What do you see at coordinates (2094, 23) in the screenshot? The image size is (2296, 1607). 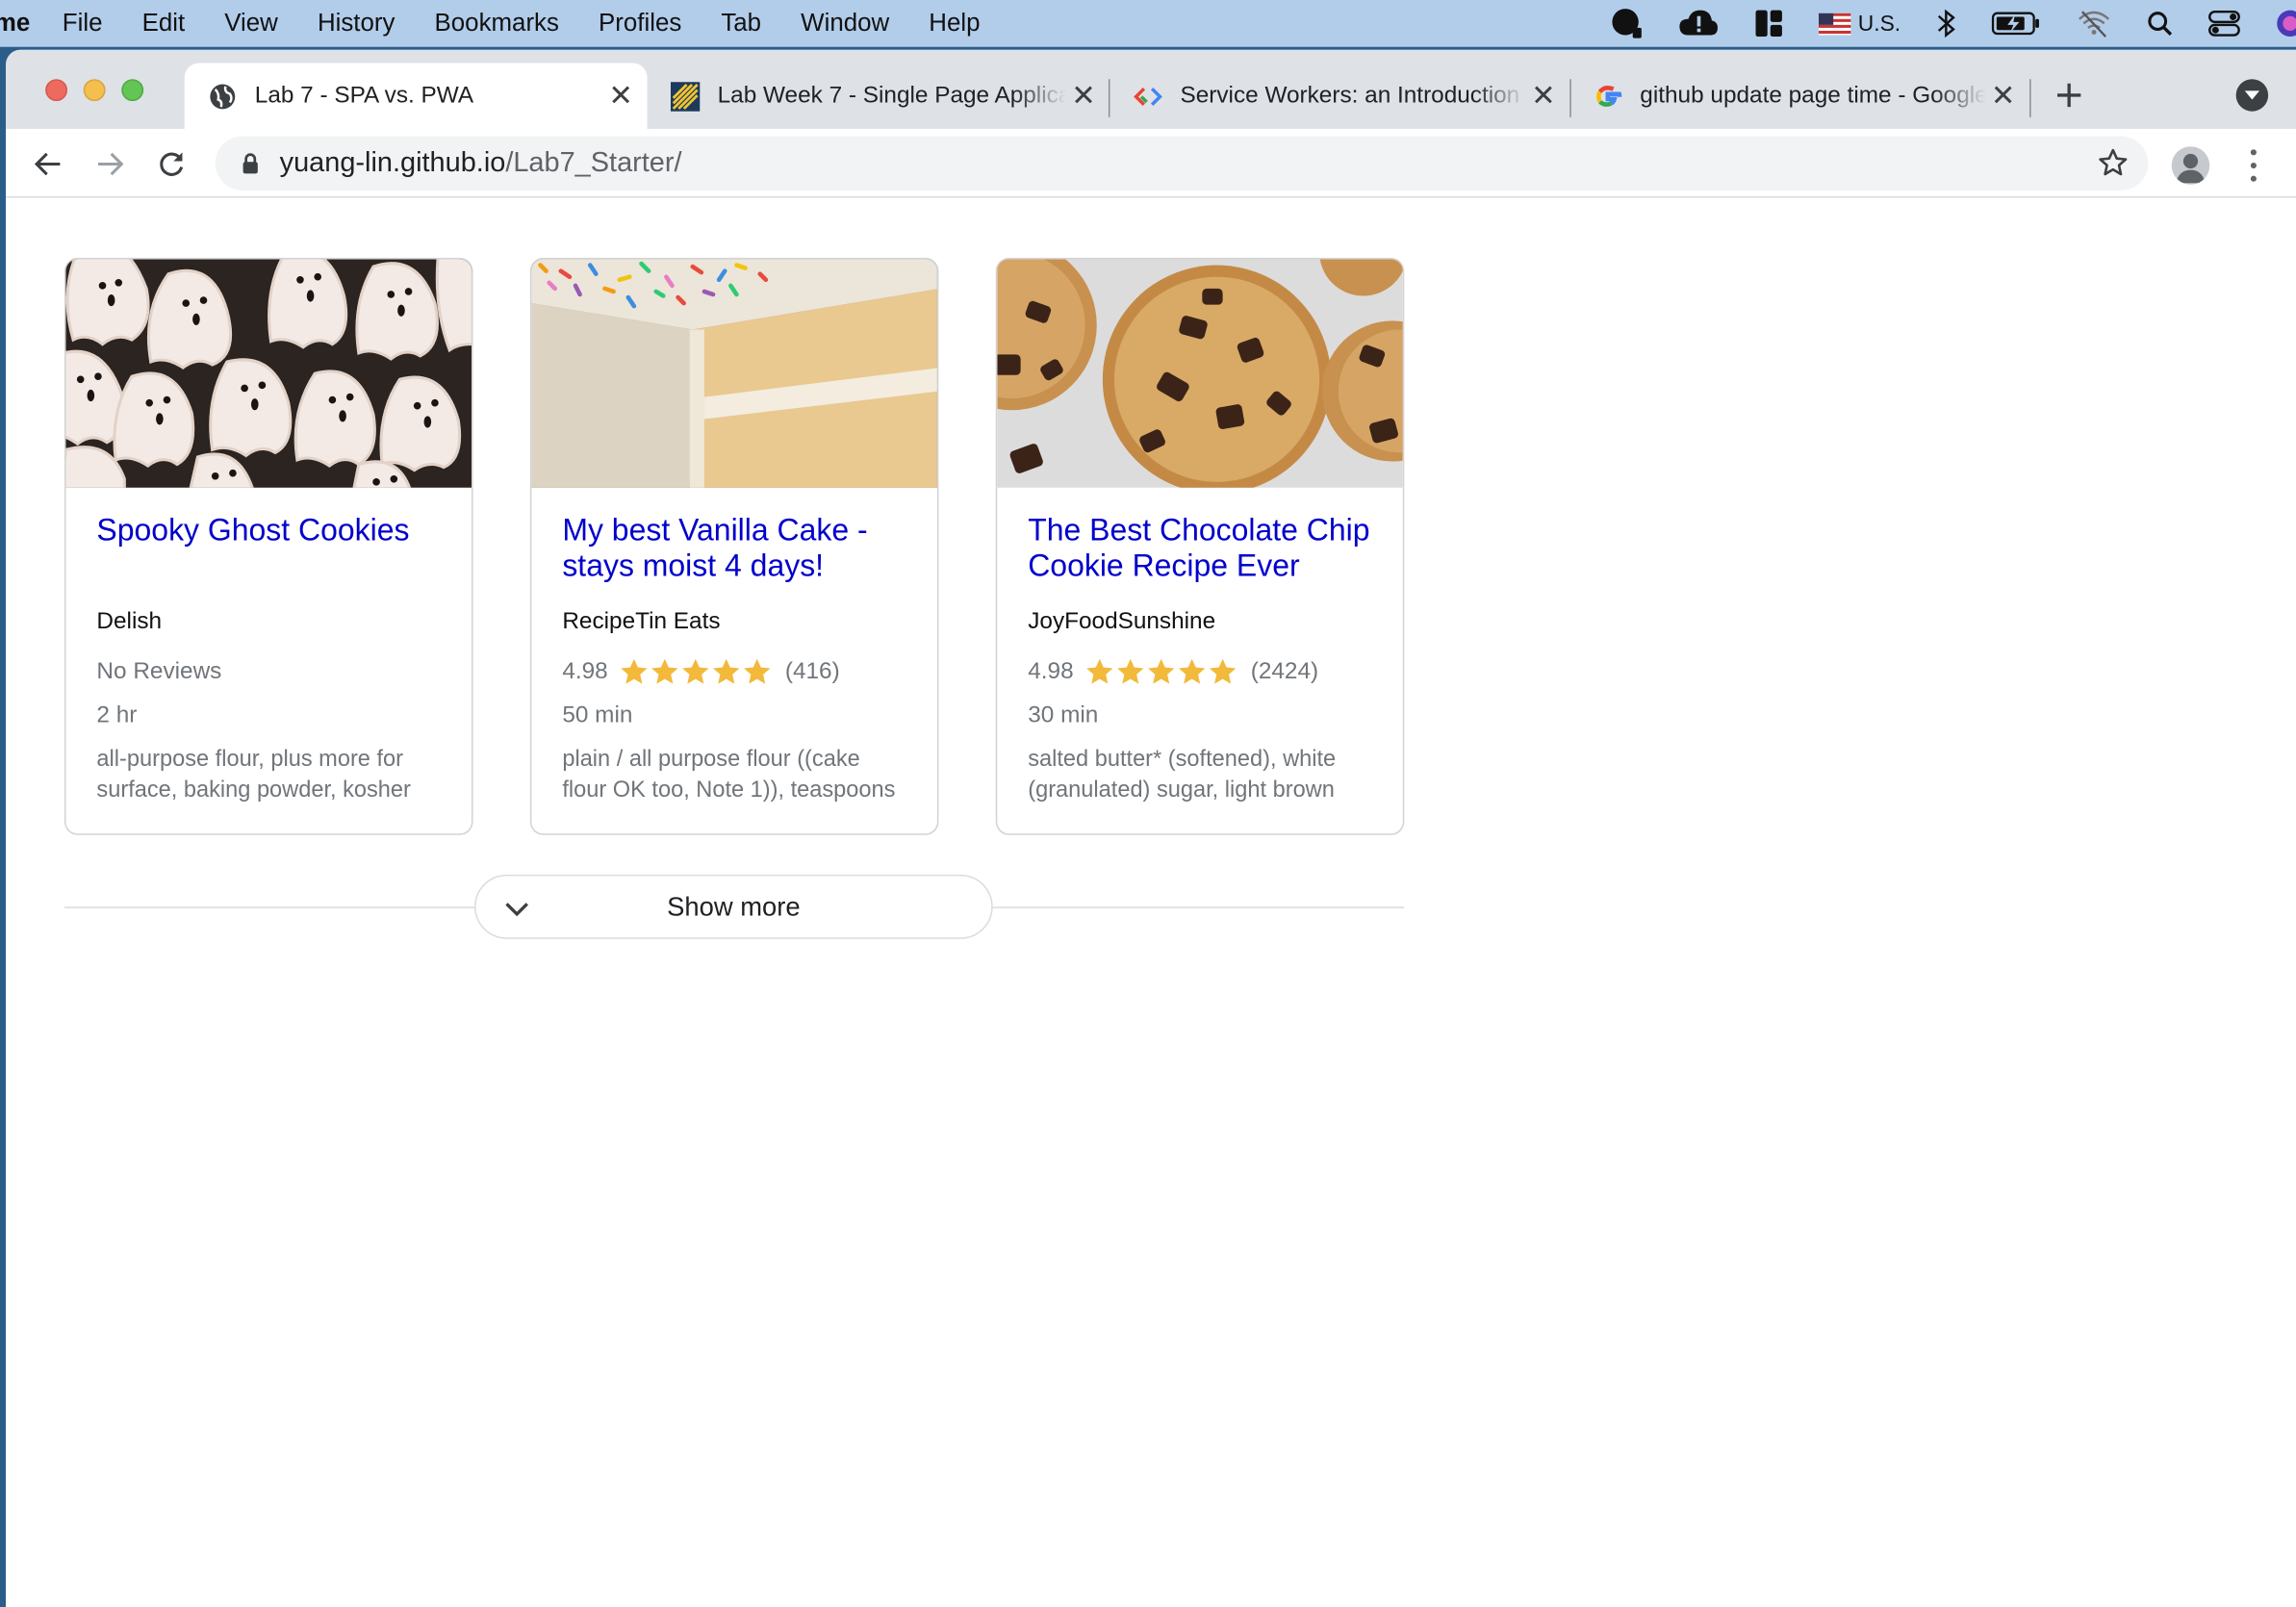 I see `wifi-off-icon` at bounding box center [2094, 23].